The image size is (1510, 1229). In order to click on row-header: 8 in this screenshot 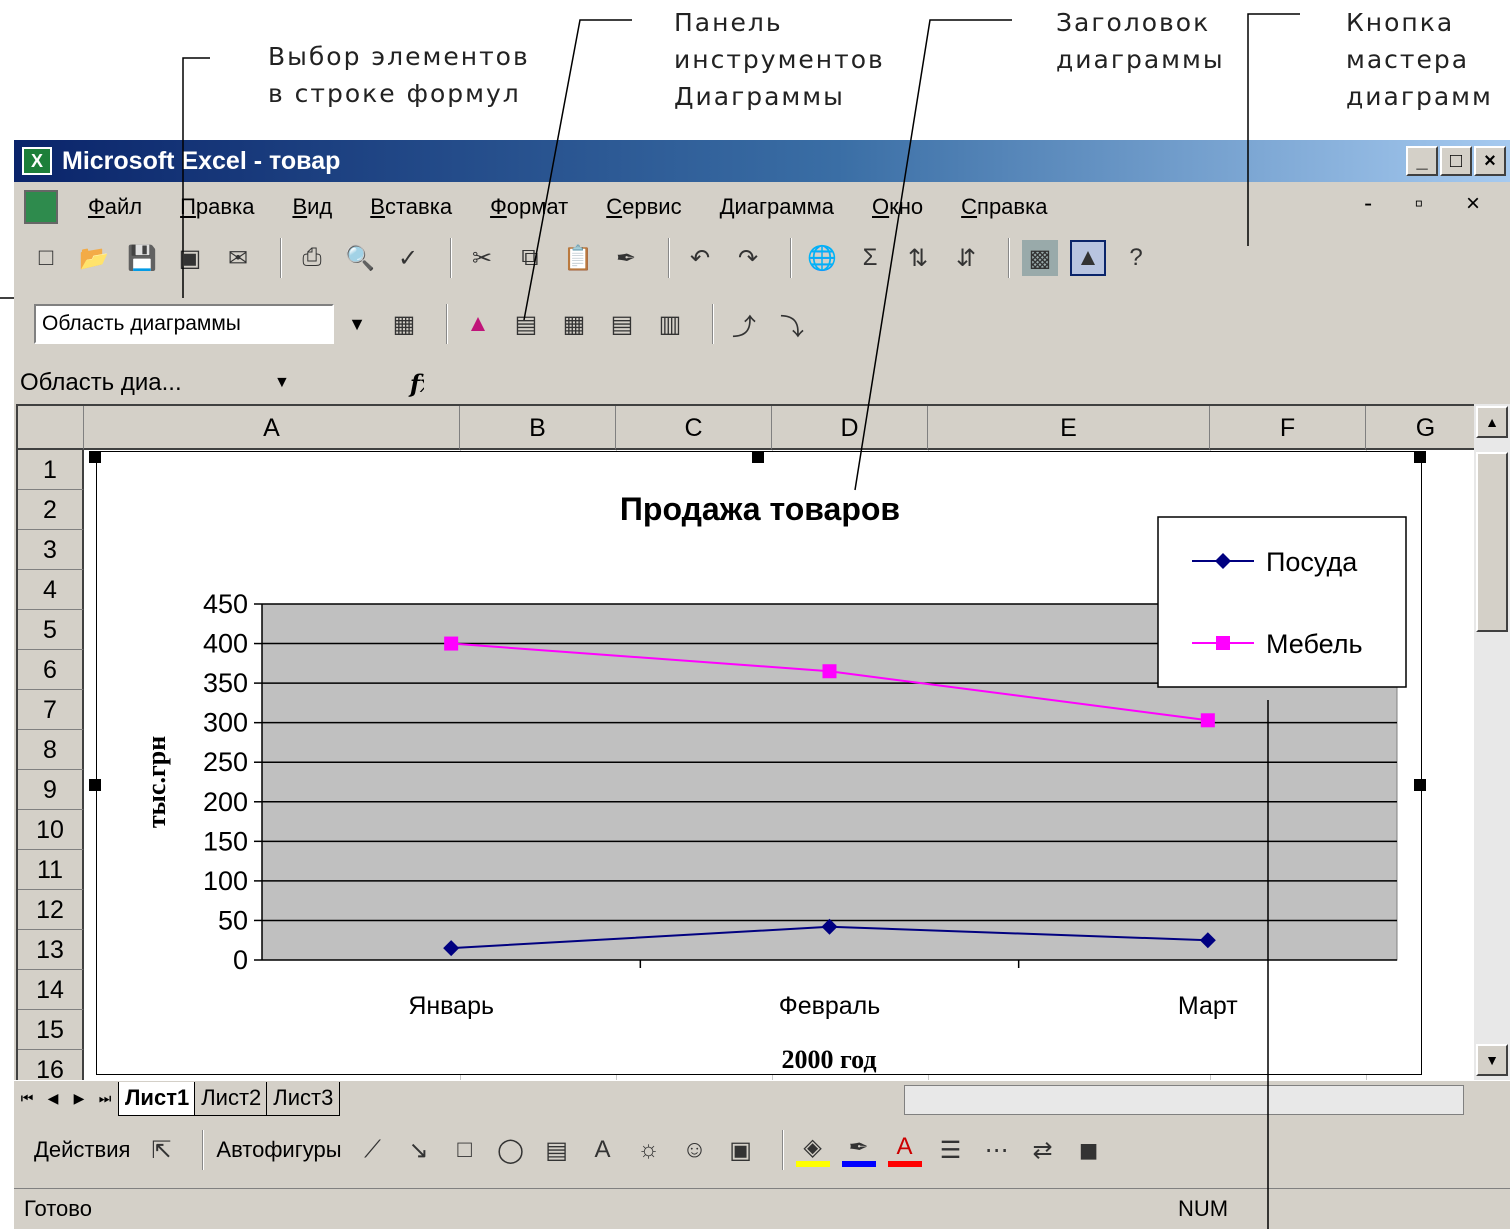, I will do `click(51, 750)`.